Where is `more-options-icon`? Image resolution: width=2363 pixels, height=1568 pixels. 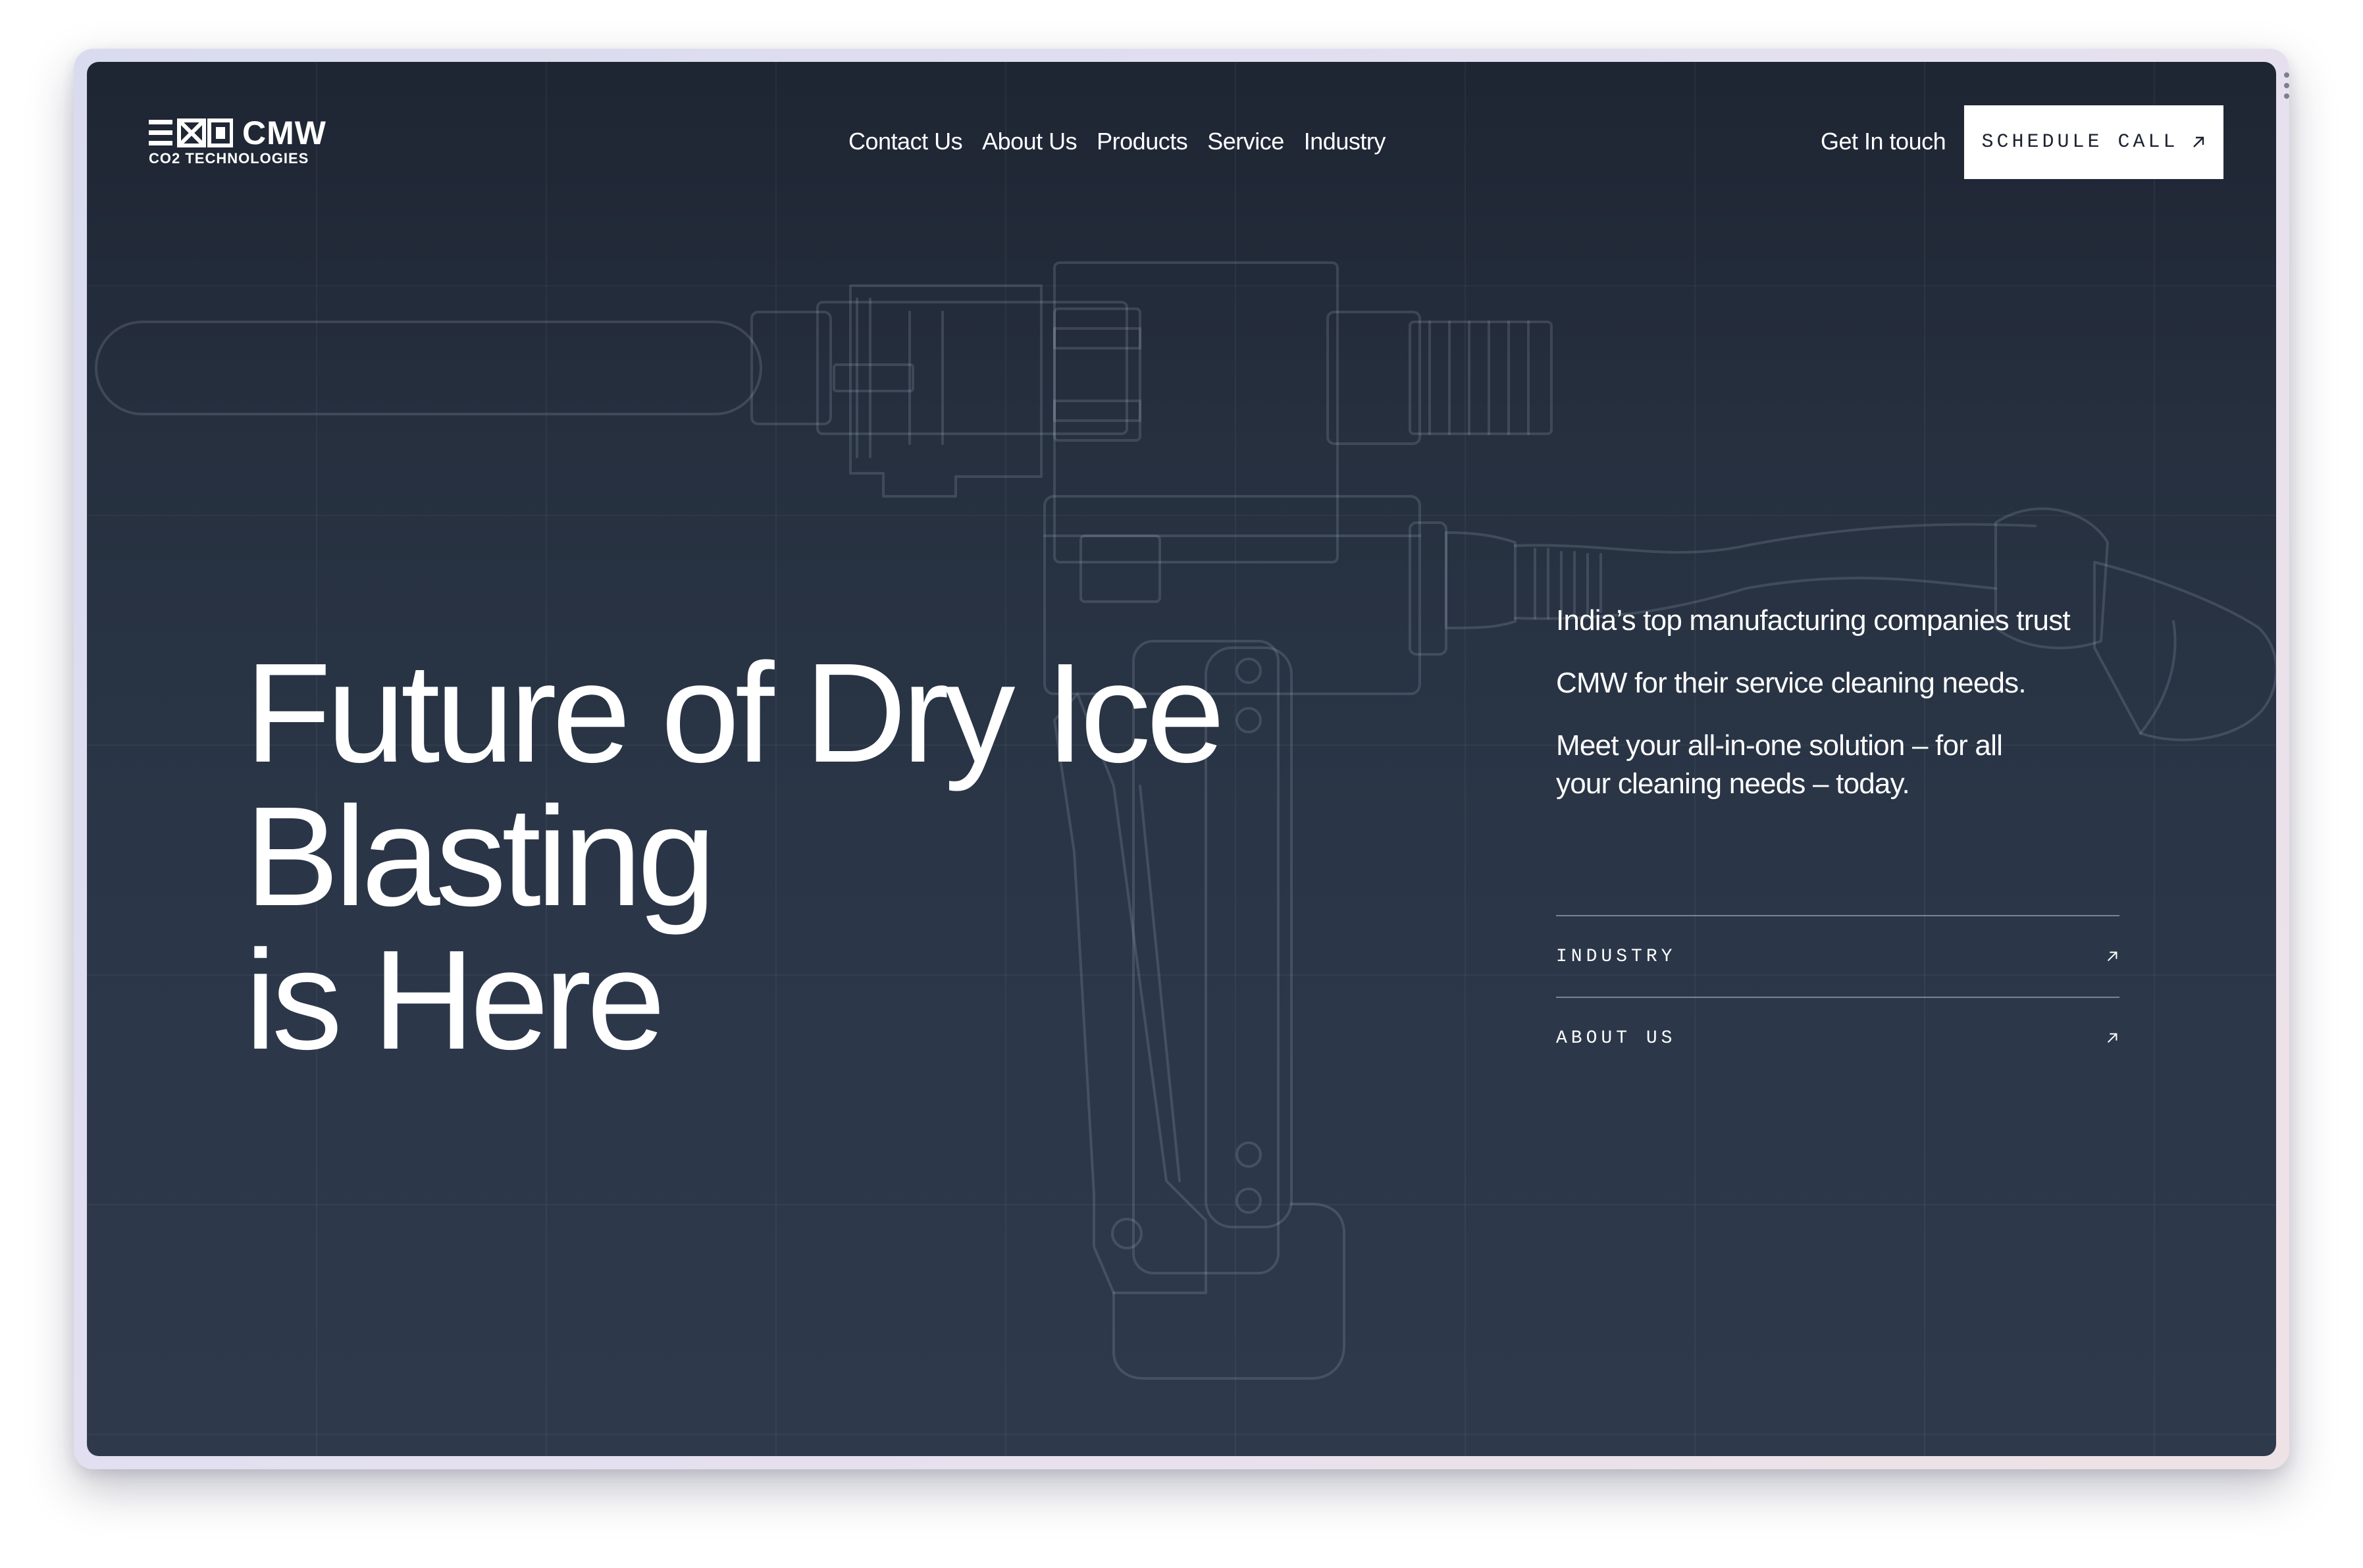
more-options-icon is located at coordinates (2287, 85).